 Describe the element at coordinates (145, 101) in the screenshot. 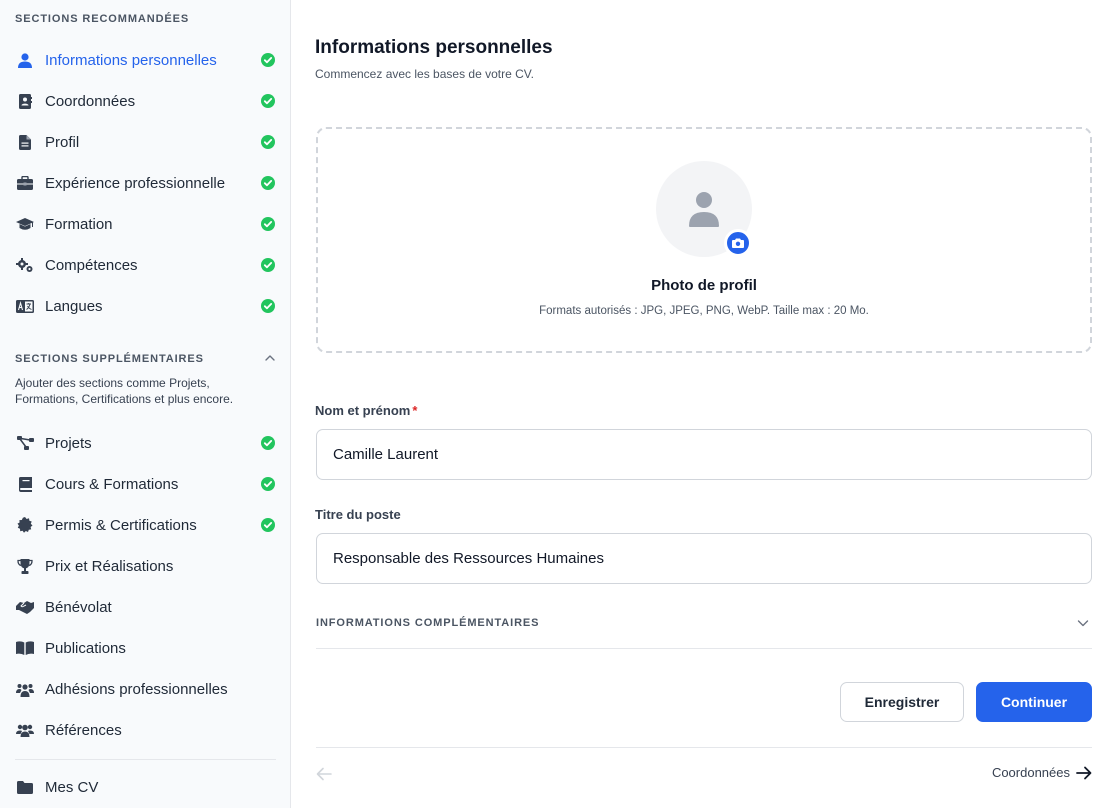

I see `sidebar-item-contact: Coordonnées` at that location.